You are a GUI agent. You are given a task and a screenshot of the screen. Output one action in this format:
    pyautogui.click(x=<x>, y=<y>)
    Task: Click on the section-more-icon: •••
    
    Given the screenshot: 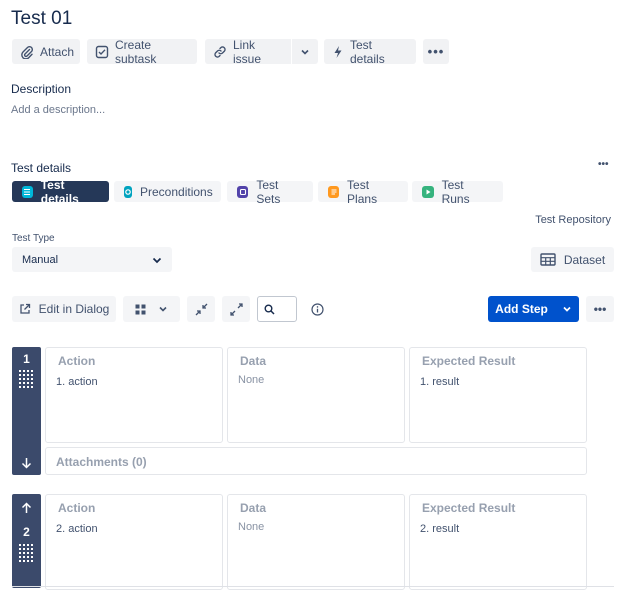 What is the action you would take?
    pyautogui.click(x=603, y=164)
    